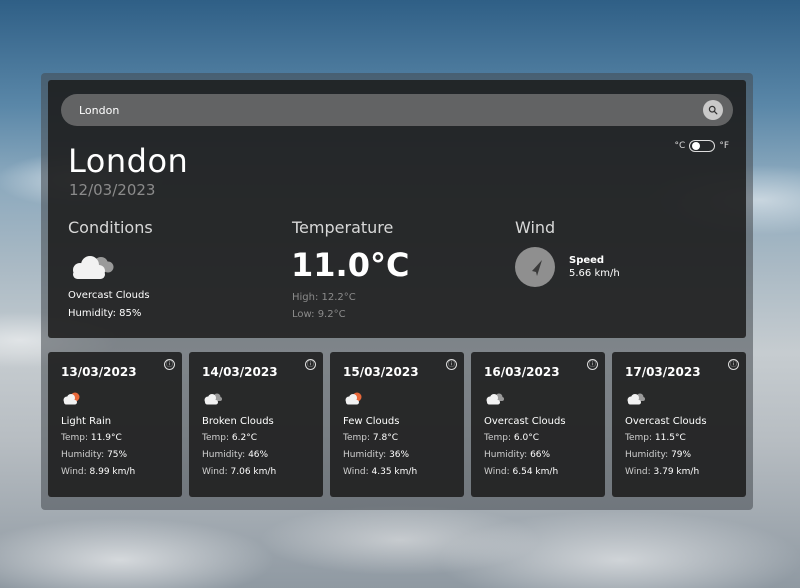 The height and width of the screenshot is (588, 800). Describe the element at coordinates (230, 438) in the screenshot. I see `forecast-temp: Temp: 6.2°C` at that location.